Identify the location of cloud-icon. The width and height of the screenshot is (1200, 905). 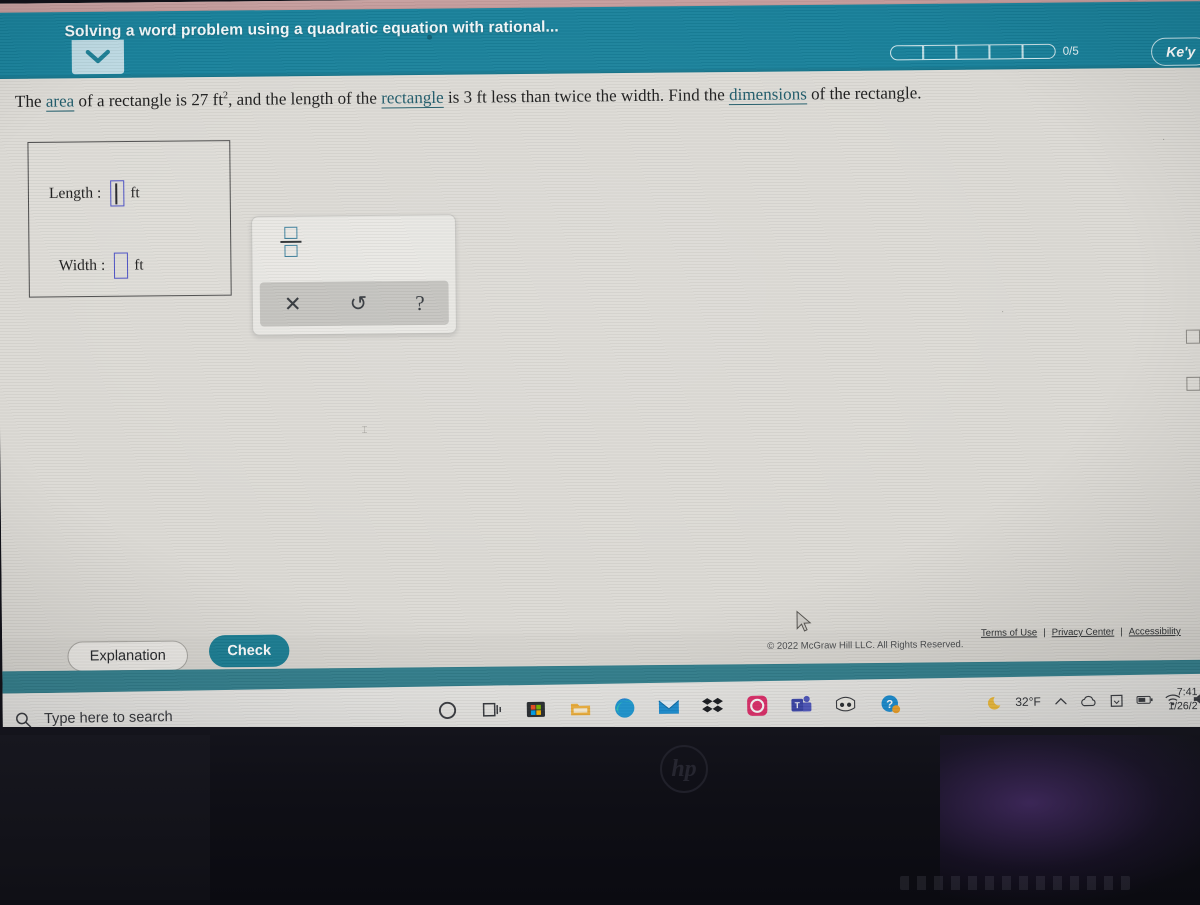
(1088, 700).